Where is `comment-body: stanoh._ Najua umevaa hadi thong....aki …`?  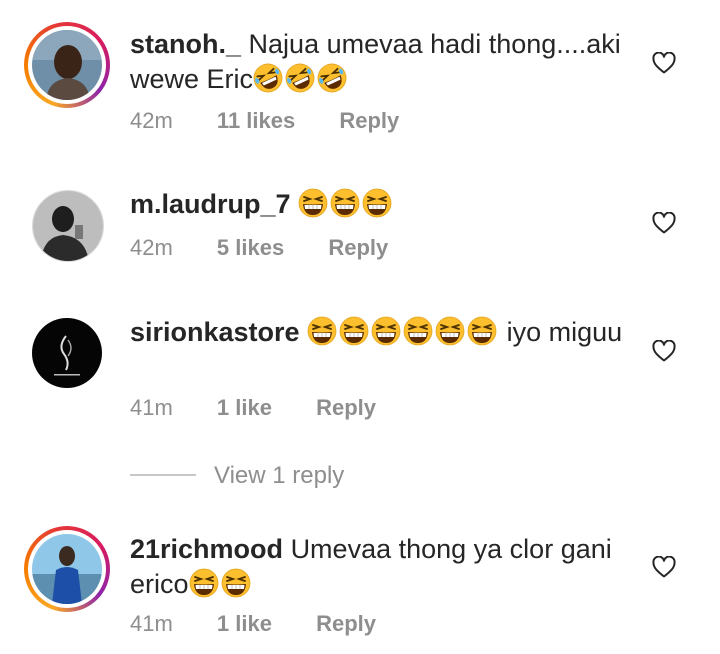
comment-body: stanoh._ Najua umevaa hadi thong....aki … is located at coordinates (385, 62).